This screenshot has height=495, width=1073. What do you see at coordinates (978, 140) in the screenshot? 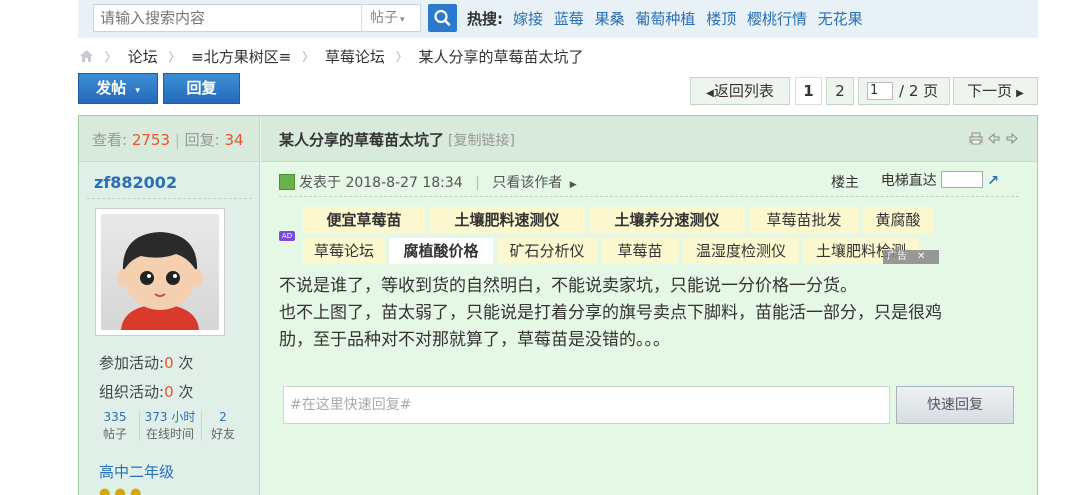
I see `print-icon` at bounding box center [978, 140].